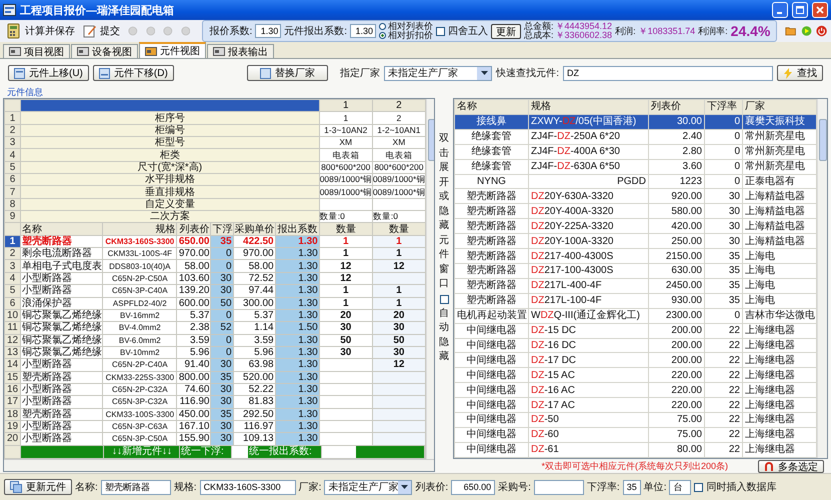  What do you see at coordinates (820, 10) in the screenshot?
I see `close-button` at bounding box center [820, 10].